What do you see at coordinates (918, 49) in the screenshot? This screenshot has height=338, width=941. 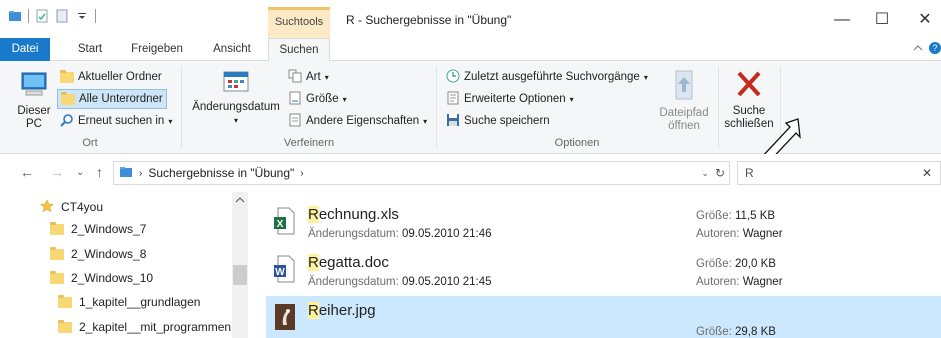 I see `collapse-ribbon-icon` at bounding box center [918, 49].